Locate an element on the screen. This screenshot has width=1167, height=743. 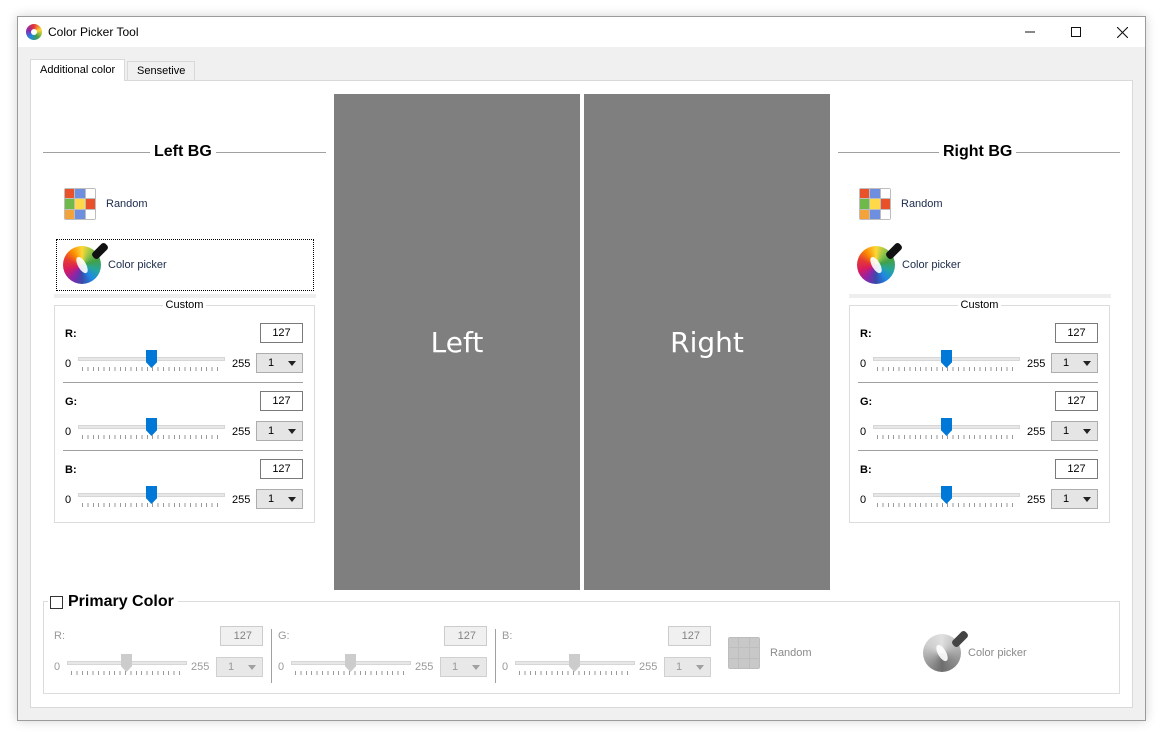
primary-color-checkbox is located at coordinates (56, 602).